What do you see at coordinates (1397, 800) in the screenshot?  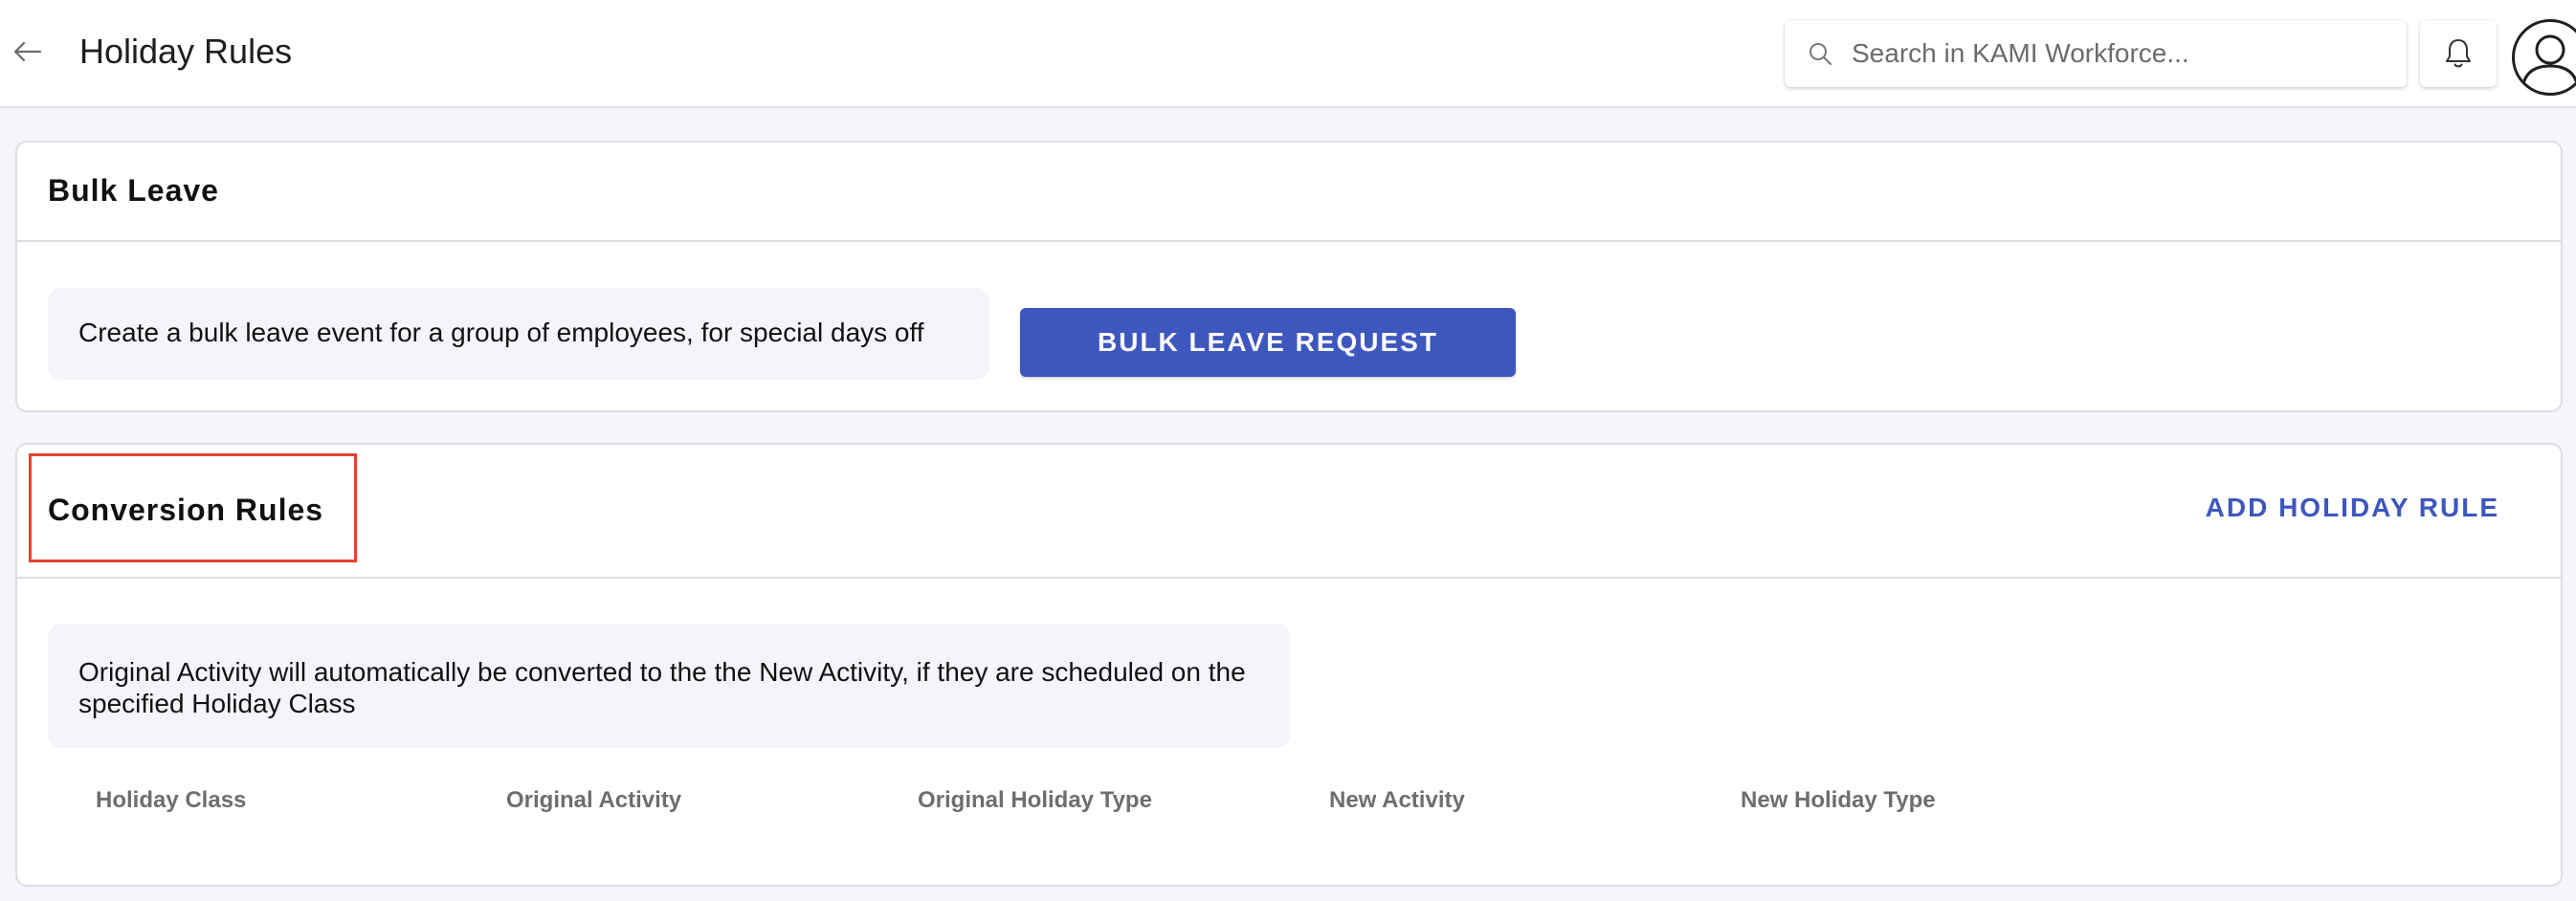 I see `column-header-new-activity: New Activity` at bounding box center [1397, 800].